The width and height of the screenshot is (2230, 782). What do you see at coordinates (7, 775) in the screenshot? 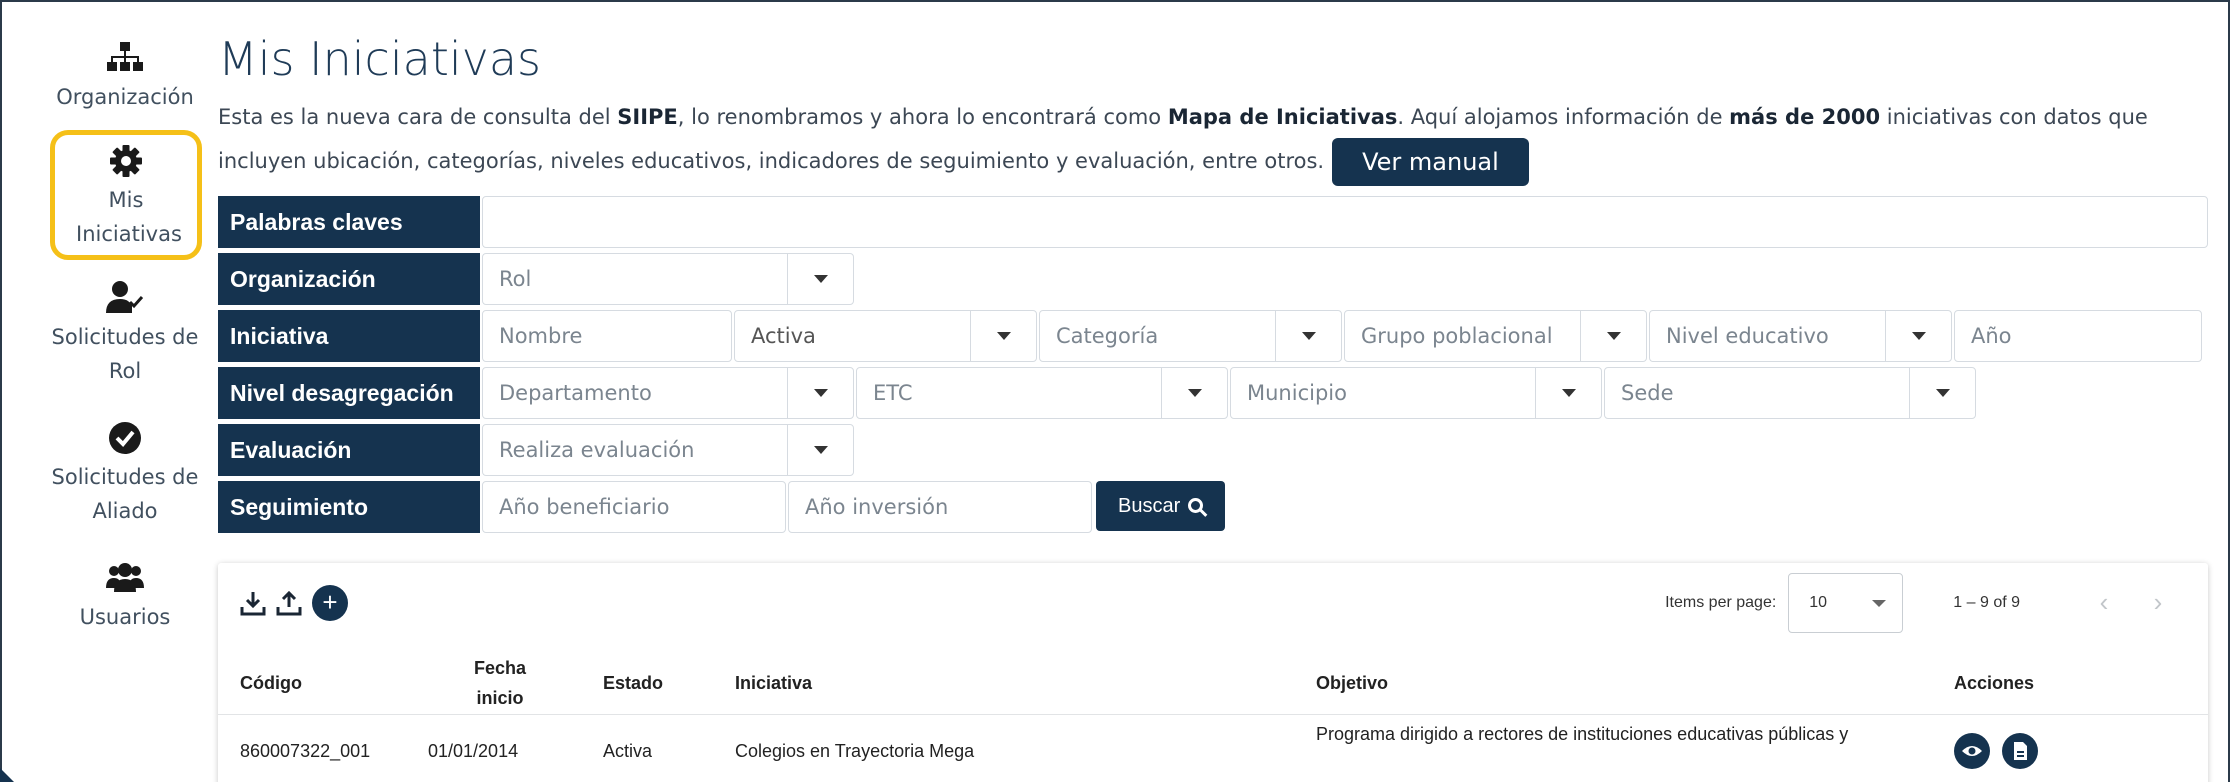
I see `corner-decoration` at bounding box center [7, 775].